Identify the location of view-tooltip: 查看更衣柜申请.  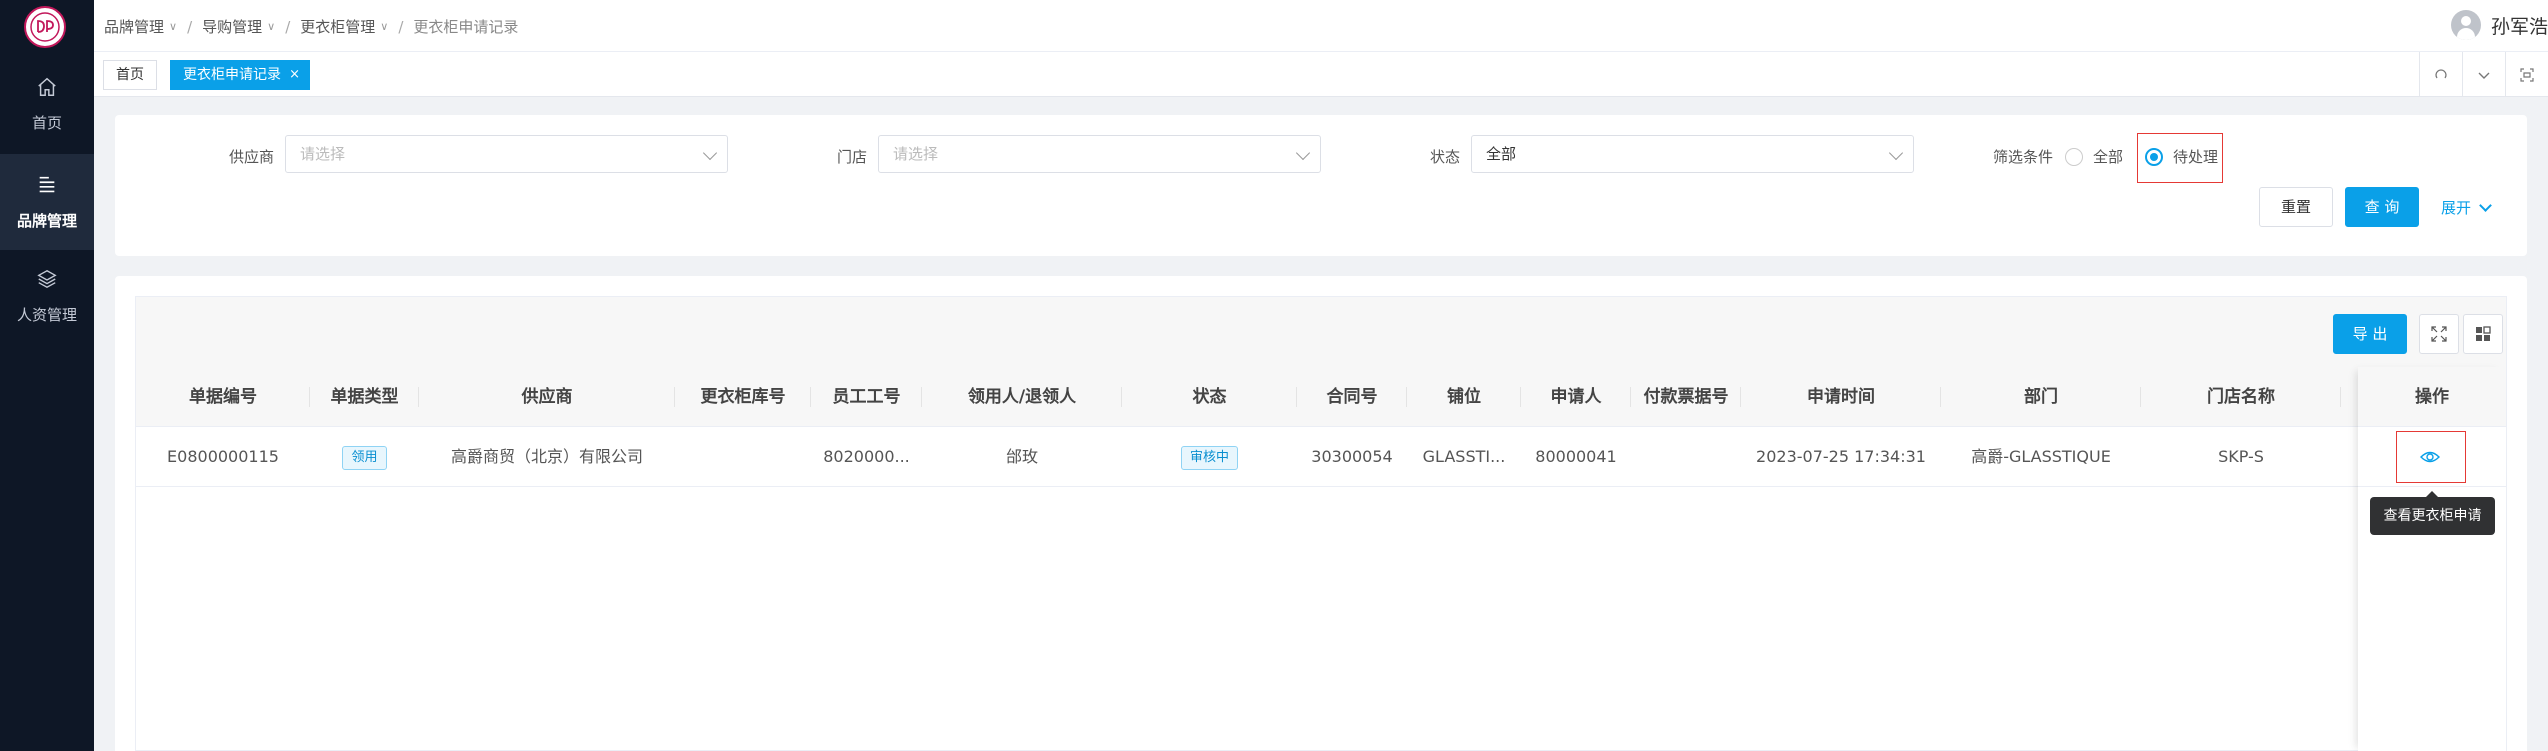
(2432, 513).